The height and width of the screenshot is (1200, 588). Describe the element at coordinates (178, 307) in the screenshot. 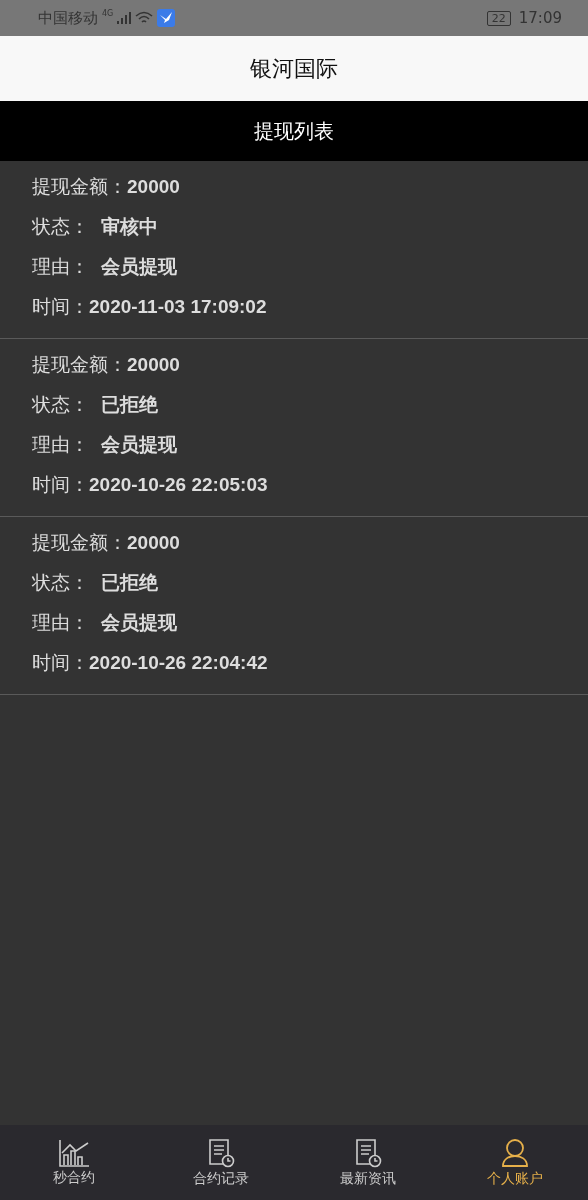

I see `field-value: 2020-11-03 17:09:02` at that location.